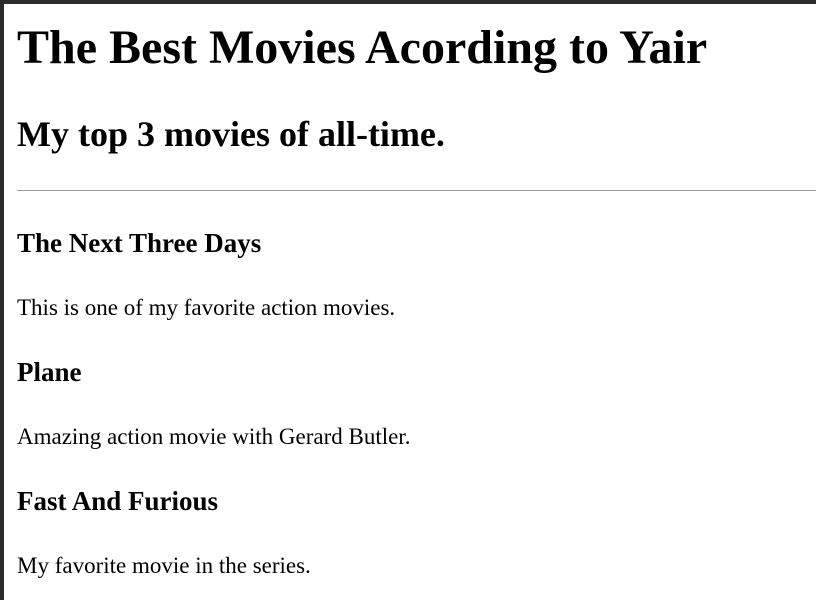  I want to click on movie-description-2: Amazing action movie with Gerard Butler., so click(214, 436).